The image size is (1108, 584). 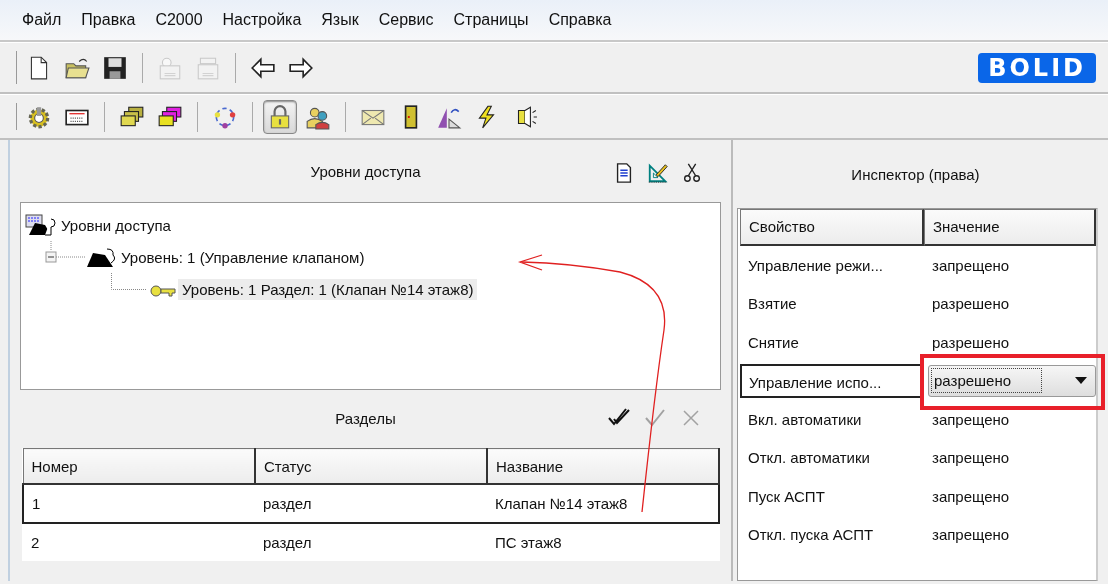 What do you see at coordinates (832, 496) in the screenshot?
I see `property-name: Пуск АСПТ` at bounding box center [832, 496].